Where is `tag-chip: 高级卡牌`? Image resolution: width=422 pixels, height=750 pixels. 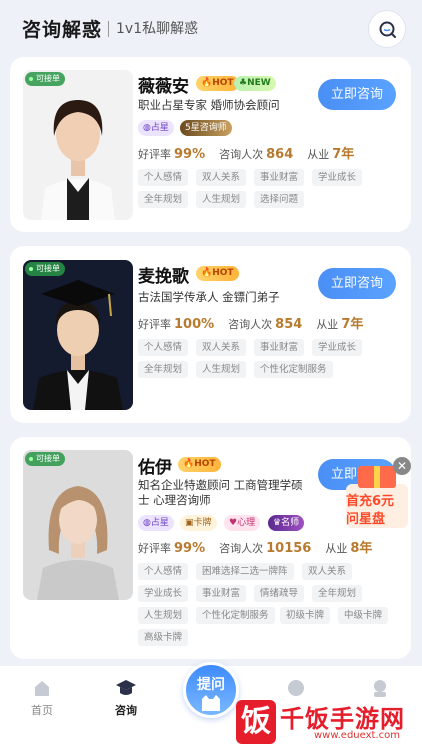 tag-chip: 高级卡牌 is located at coordinates (163, 637).